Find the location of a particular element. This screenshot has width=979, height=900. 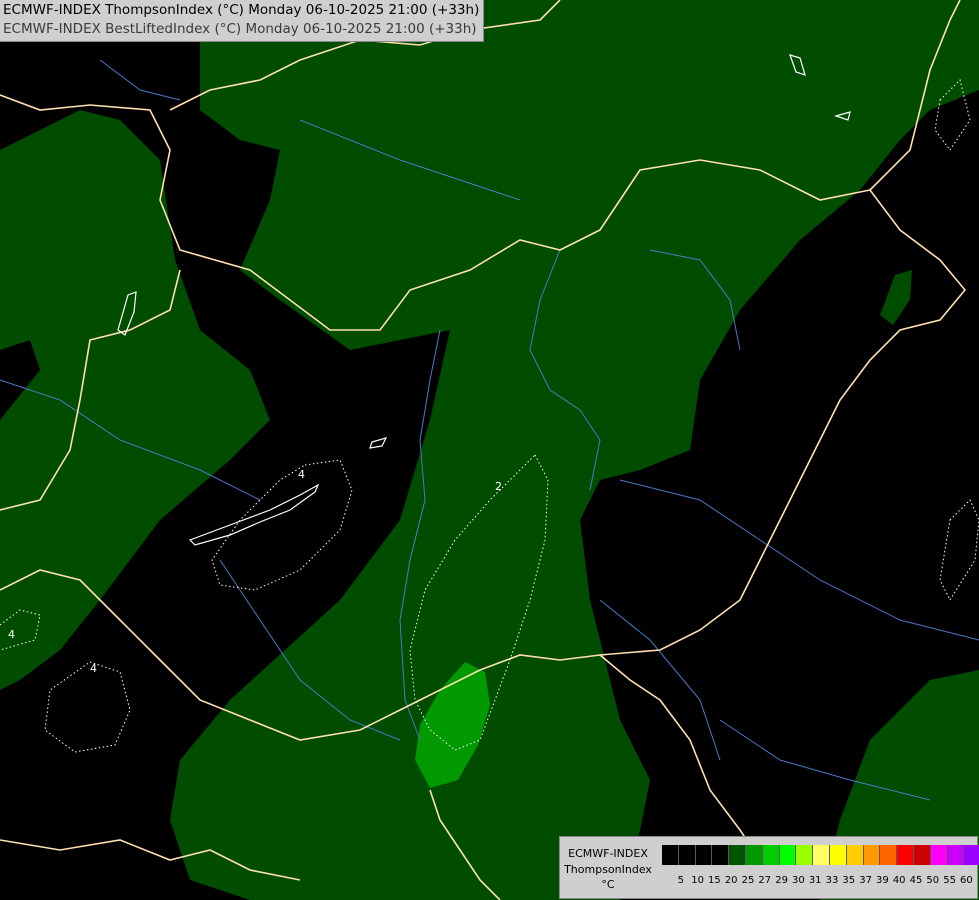

contour-label-4-west: 4 is located at coordinates (11, 634).